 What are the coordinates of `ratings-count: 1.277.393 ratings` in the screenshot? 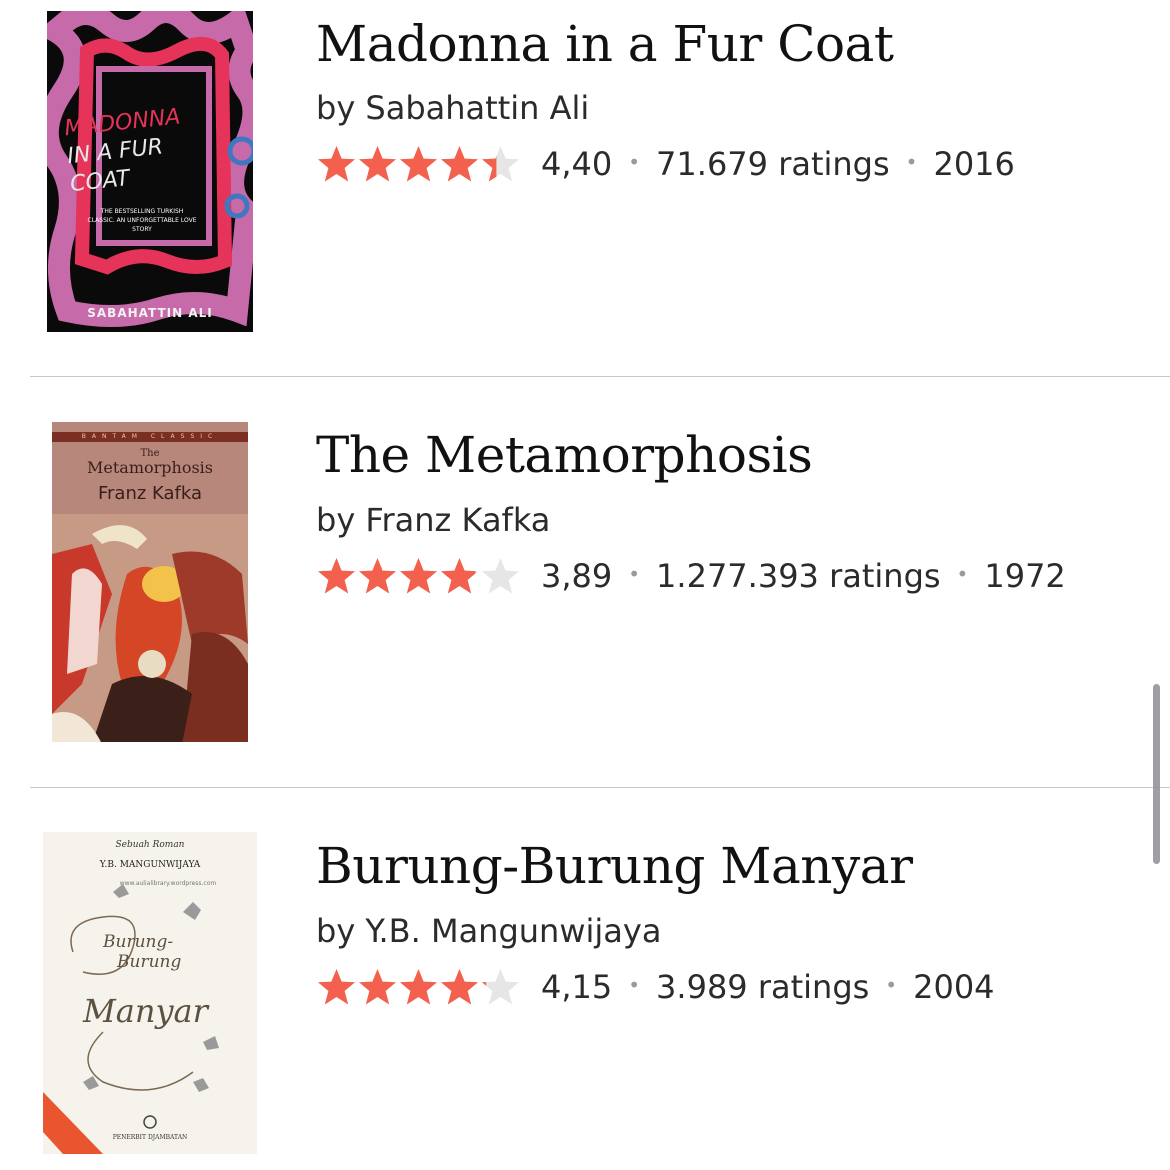 It's located at (798, 576).